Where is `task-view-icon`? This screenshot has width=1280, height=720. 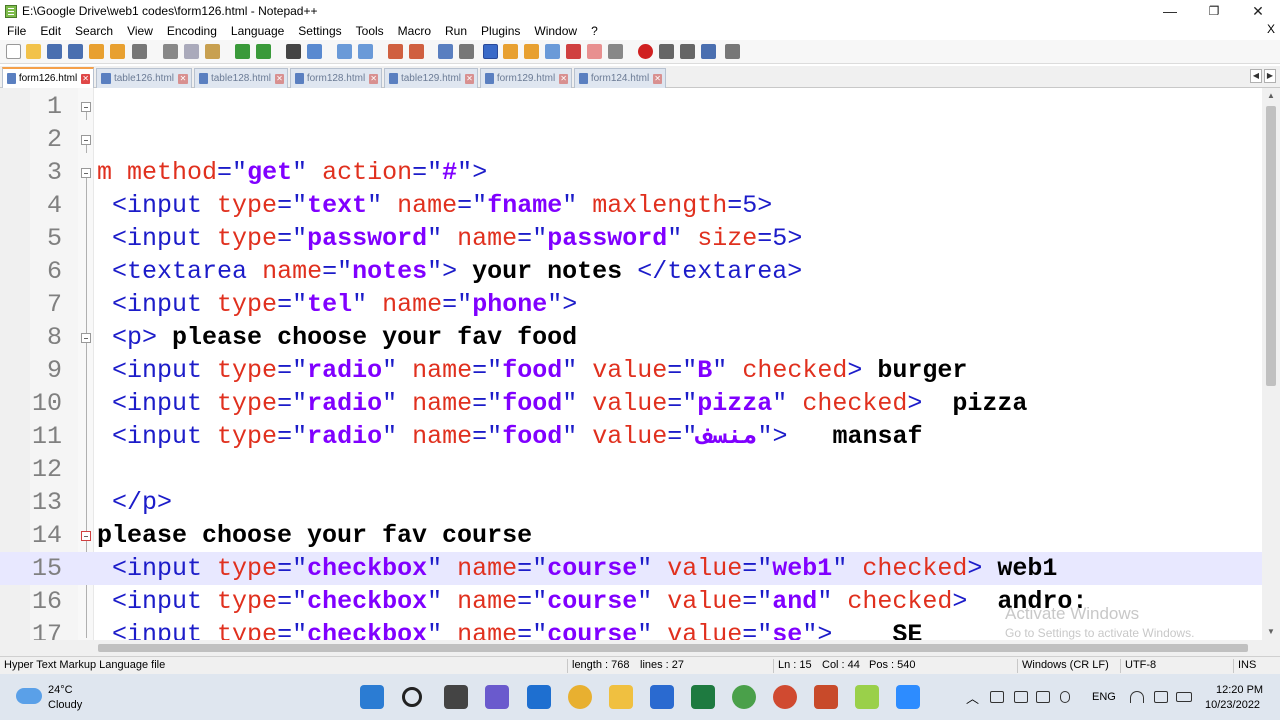
task-view-icon is located at coordinates (456, 697).